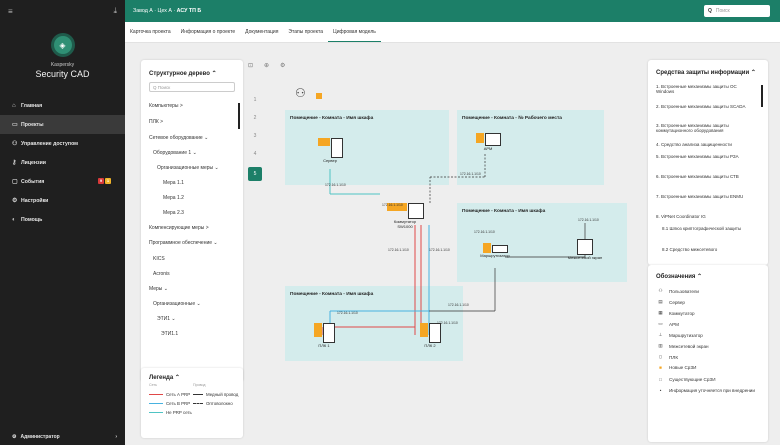 This screenshot has height=445, width=780. Describe the element at coordinates (660, 312) in the screenshot. I see `switch-icon: ▦` at that location.